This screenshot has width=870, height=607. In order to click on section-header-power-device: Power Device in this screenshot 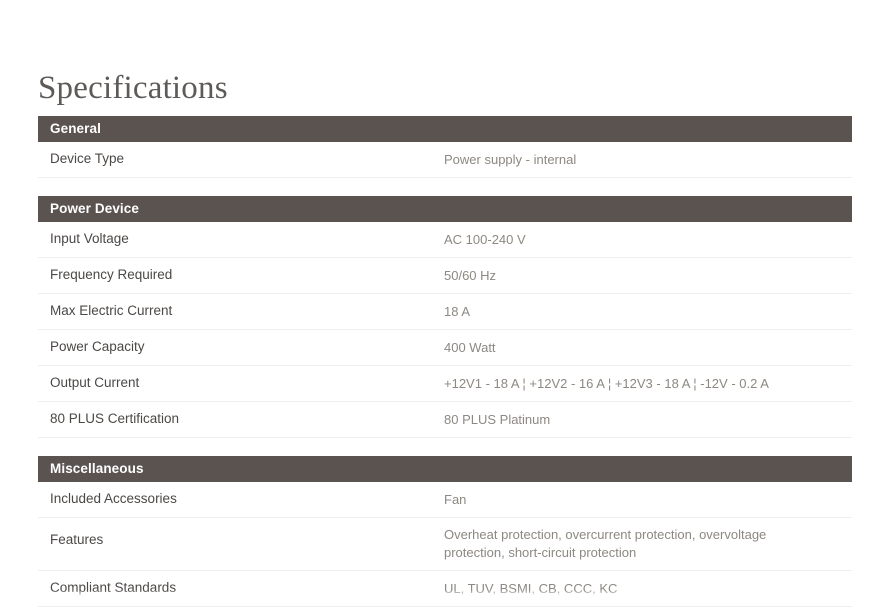, I will do `click(445, 209)`.